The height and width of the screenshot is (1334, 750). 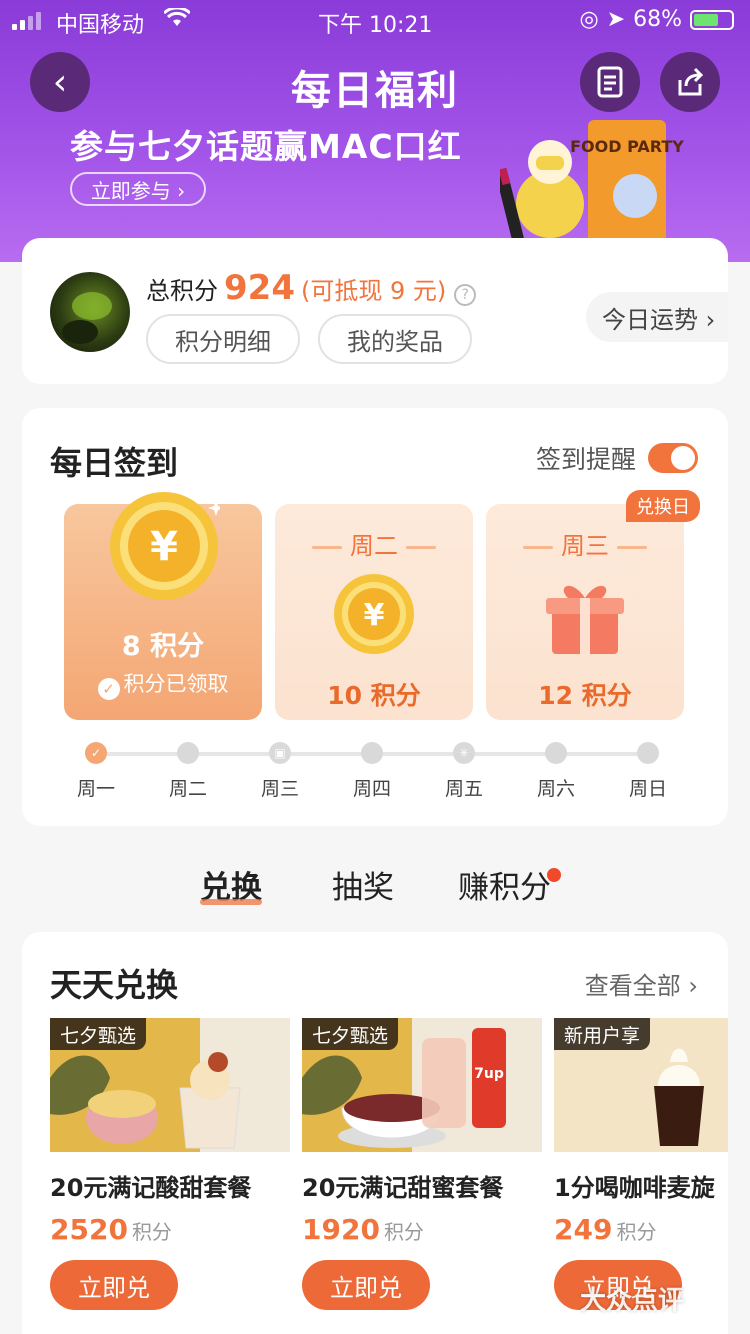 What do you see at coordinates (371, 789) in the screenshot?
I see `week-label: 周四` at bounding box center [371, 789].